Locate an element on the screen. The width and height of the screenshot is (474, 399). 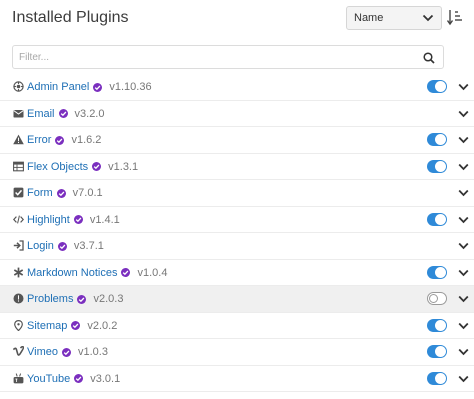
plugin-name-group: Email v3.2.0 is located at coordinates (65, 114).